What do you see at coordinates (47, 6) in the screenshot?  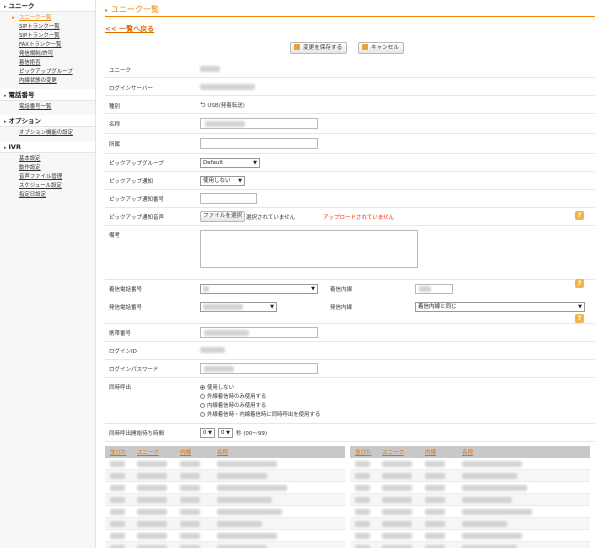 I see `sidebar-section-unique: ▸ ユニーク` at bounding box center [47, 6].